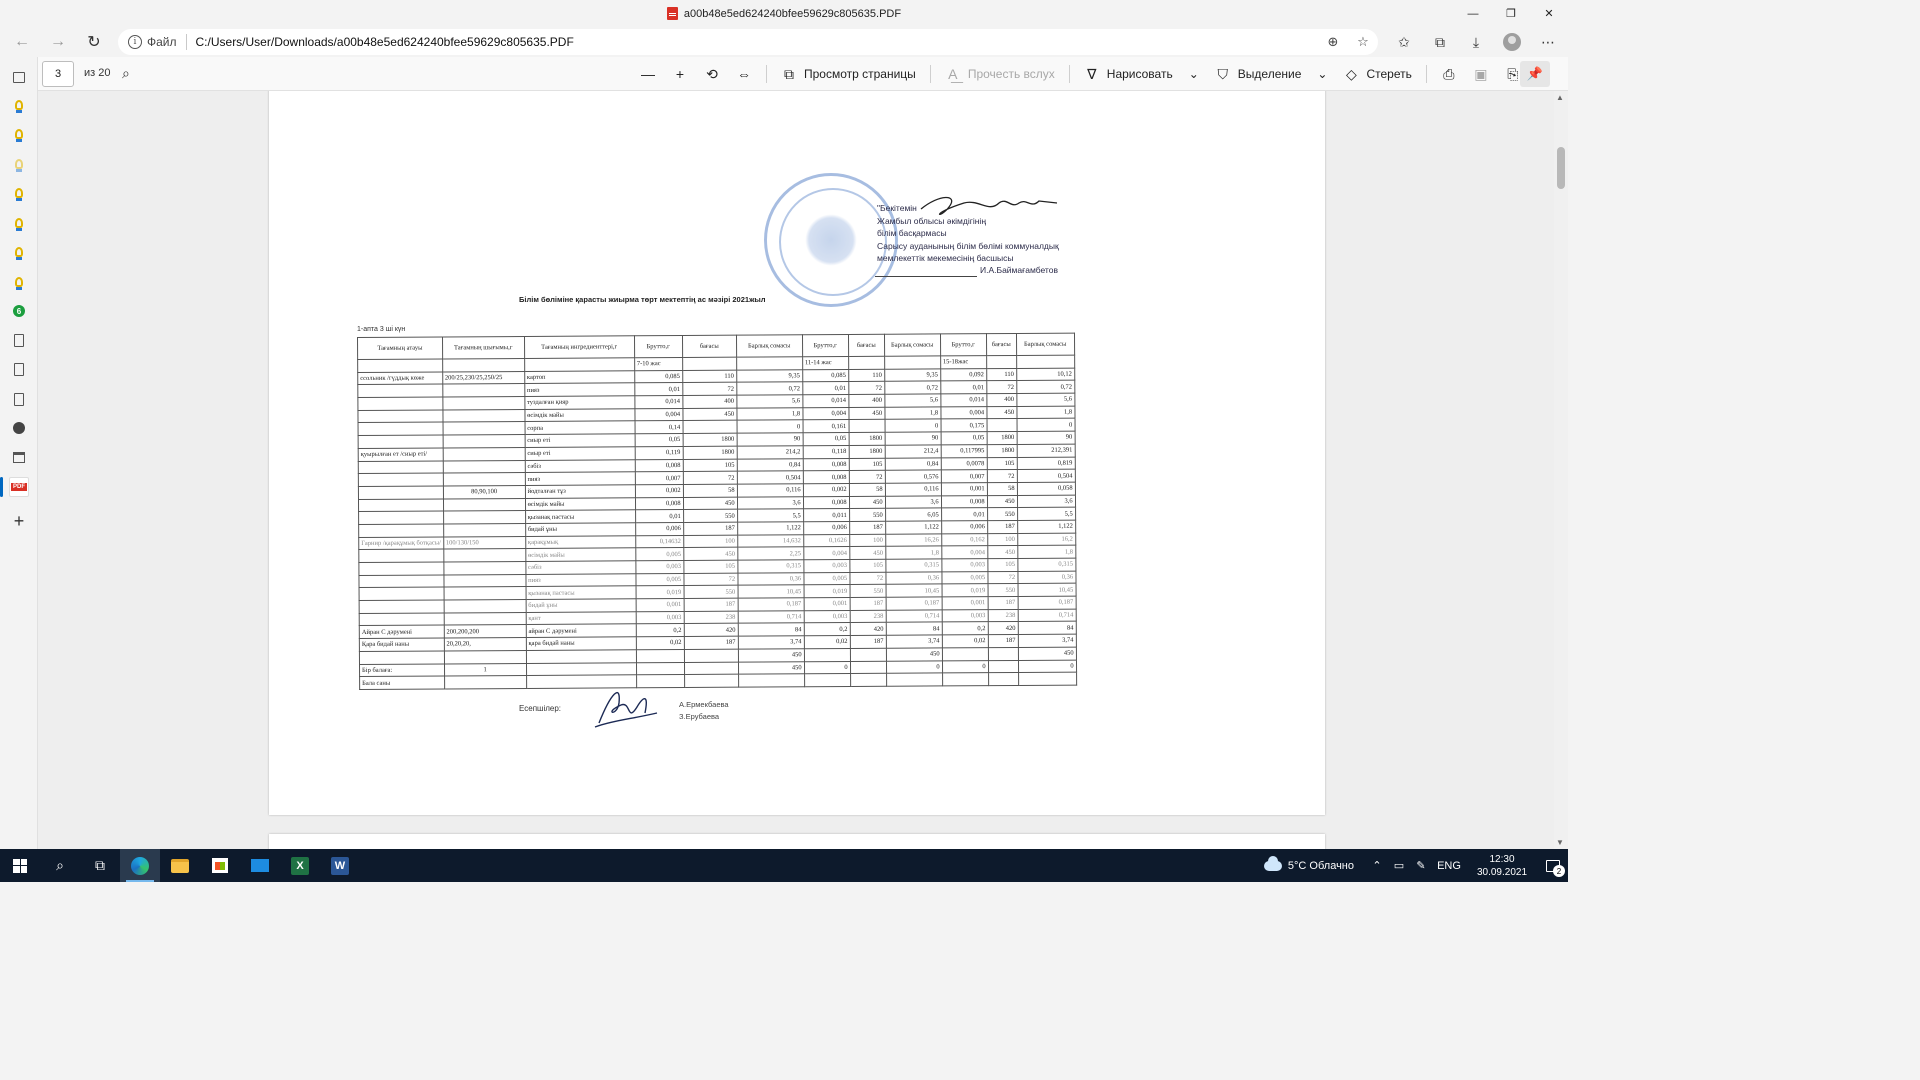  What do you see at coordinates (1511, 13) in the screenshot?
I see `restore-button: ❐` at bounding box center [1511, 13].